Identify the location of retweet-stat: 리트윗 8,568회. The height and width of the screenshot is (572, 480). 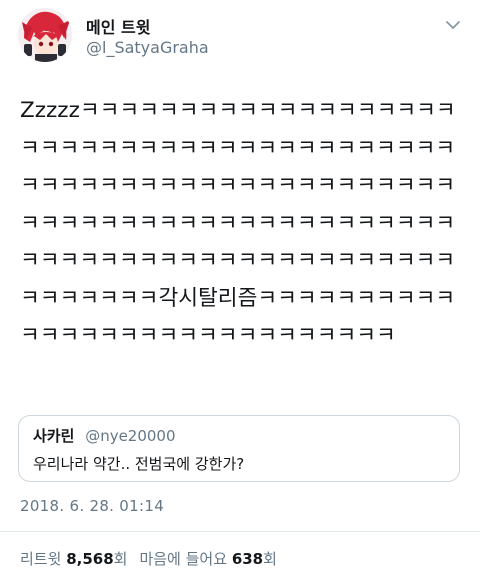
(73, 558).